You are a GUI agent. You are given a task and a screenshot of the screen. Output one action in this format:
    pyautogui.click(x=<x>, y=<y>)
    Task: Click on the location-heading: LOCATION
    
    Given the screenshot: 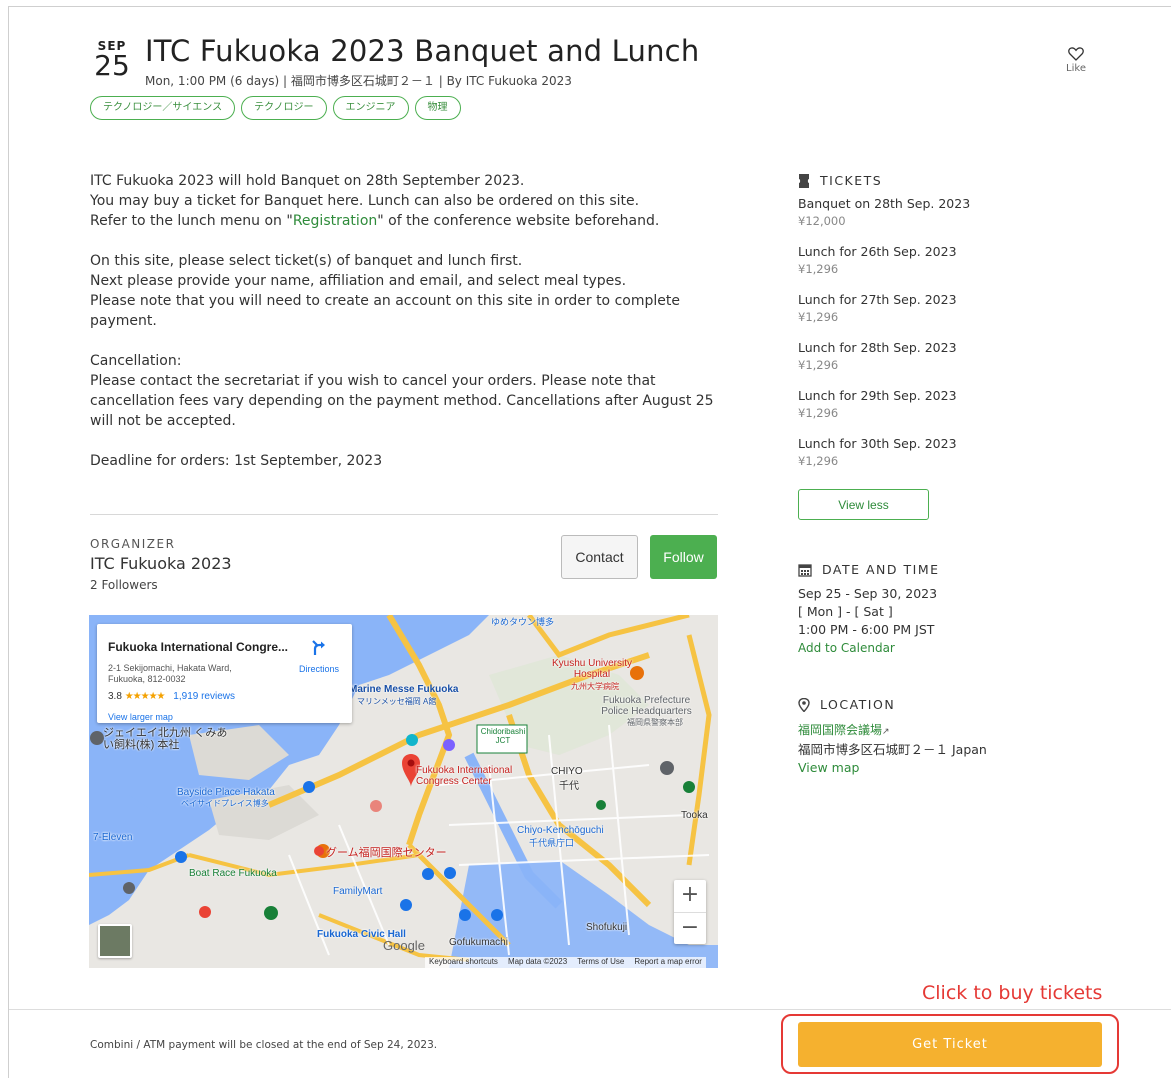 What is the action you would take?
    pyautogui.click(x=846, y=704)
    